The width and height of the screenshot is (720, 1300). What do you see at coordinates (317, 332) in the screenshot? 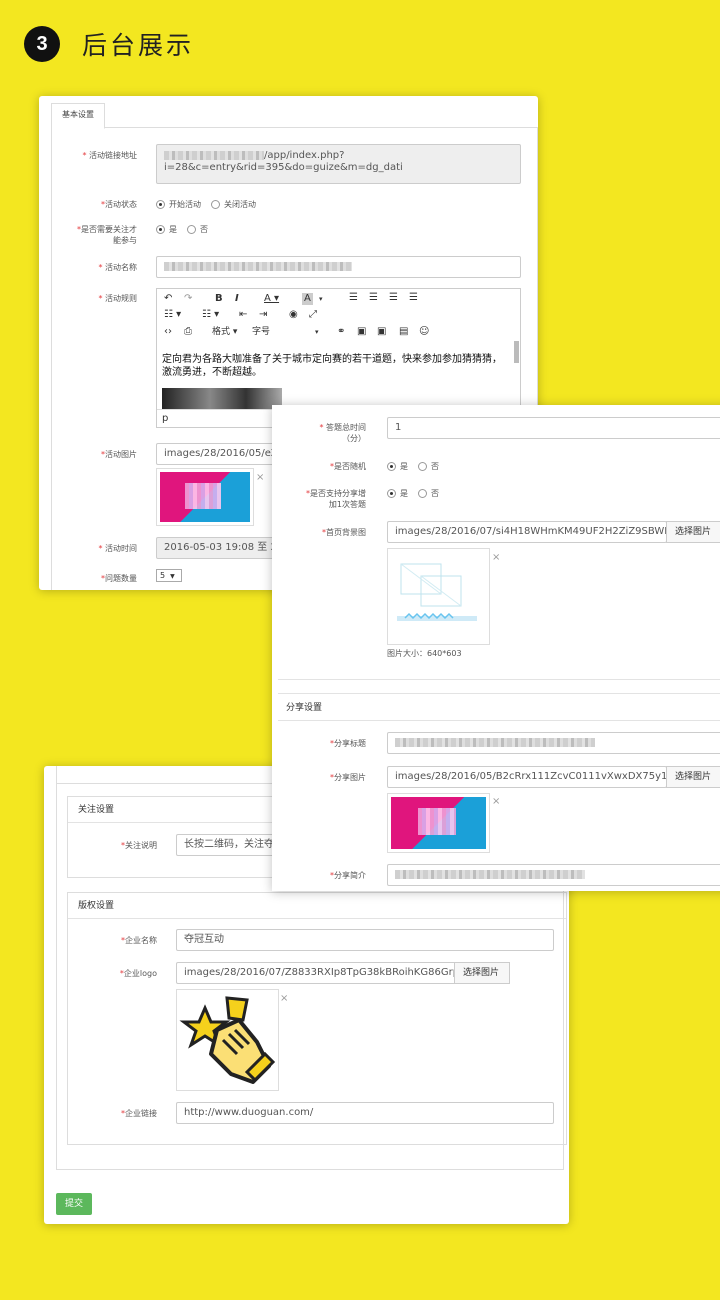
I see `font-size-dropdown-icon: ▾` at bounding box center [317, 332].